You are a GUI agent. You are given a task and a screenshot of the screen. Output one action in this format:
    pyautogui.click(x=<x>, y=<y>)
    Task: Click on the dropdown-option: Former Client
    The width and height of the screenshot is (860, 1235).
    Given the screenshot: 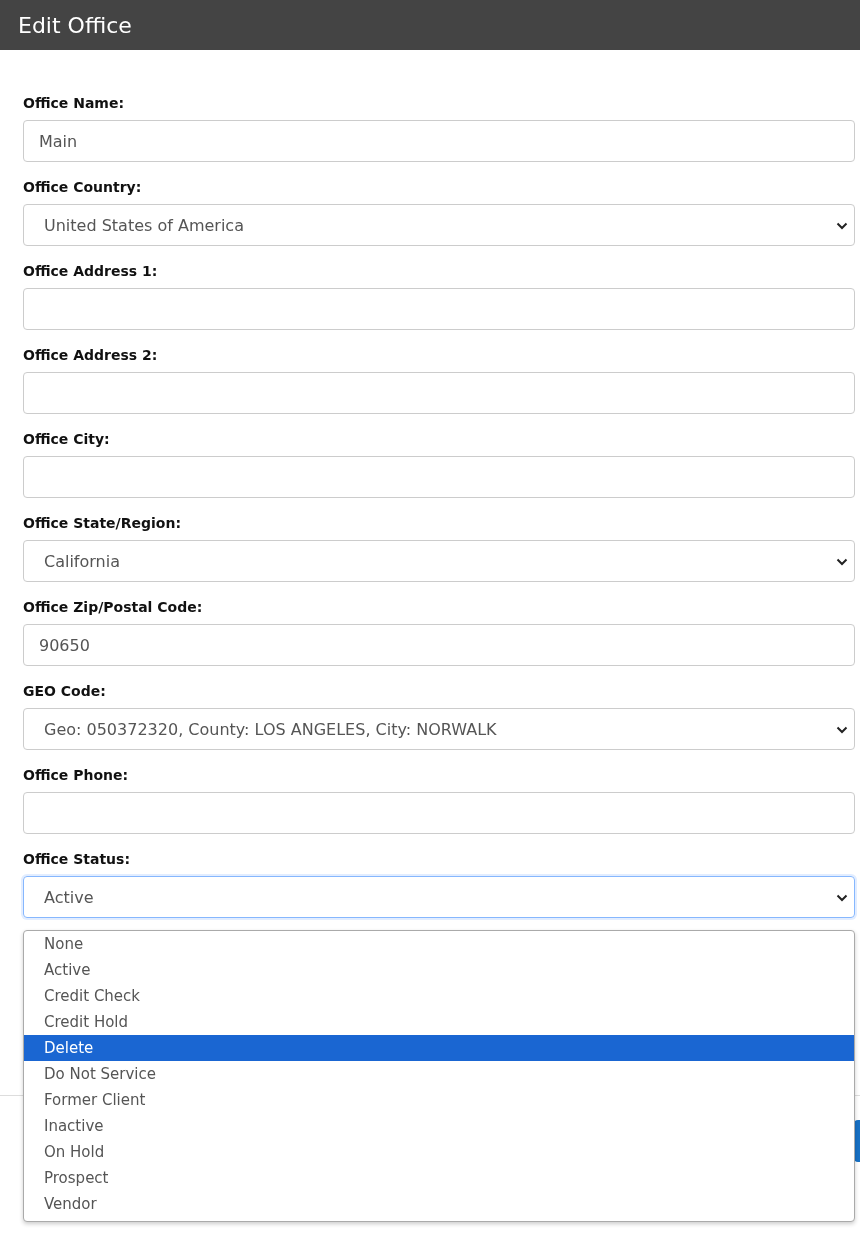 What is the action you would take?
    pyautogui.click(x=439, y=1100)
    